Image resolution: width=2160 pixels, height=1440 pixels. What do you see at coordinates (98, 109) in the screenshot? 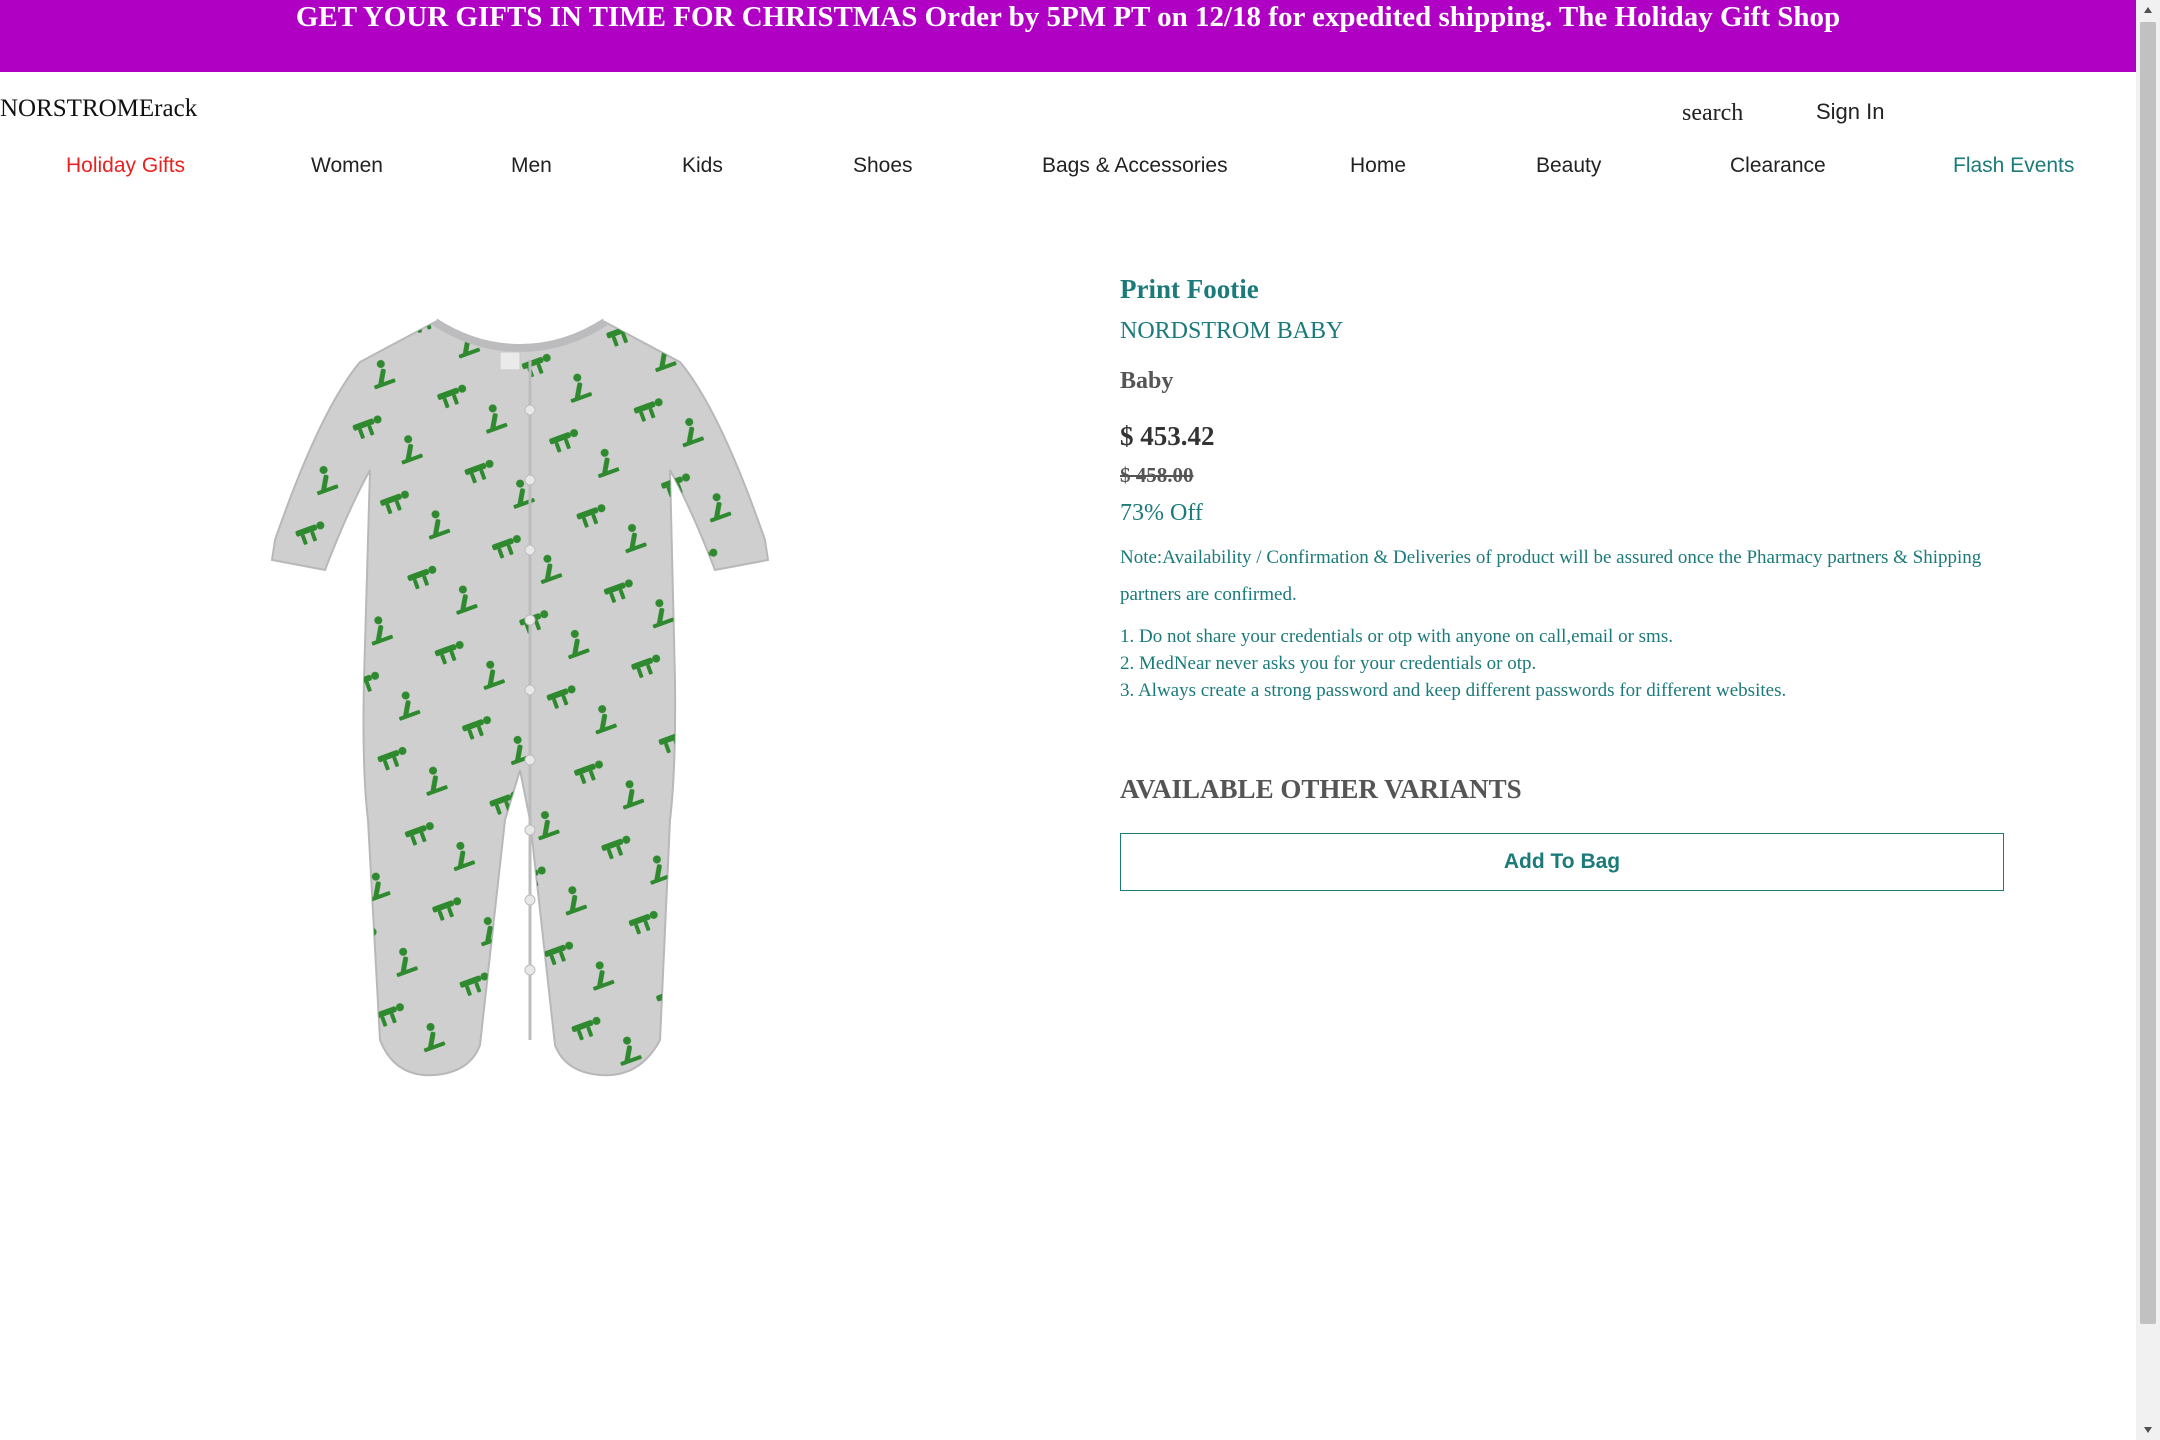
I see `site-logo: NORSTROMErack` at bounding box center [98, 109].